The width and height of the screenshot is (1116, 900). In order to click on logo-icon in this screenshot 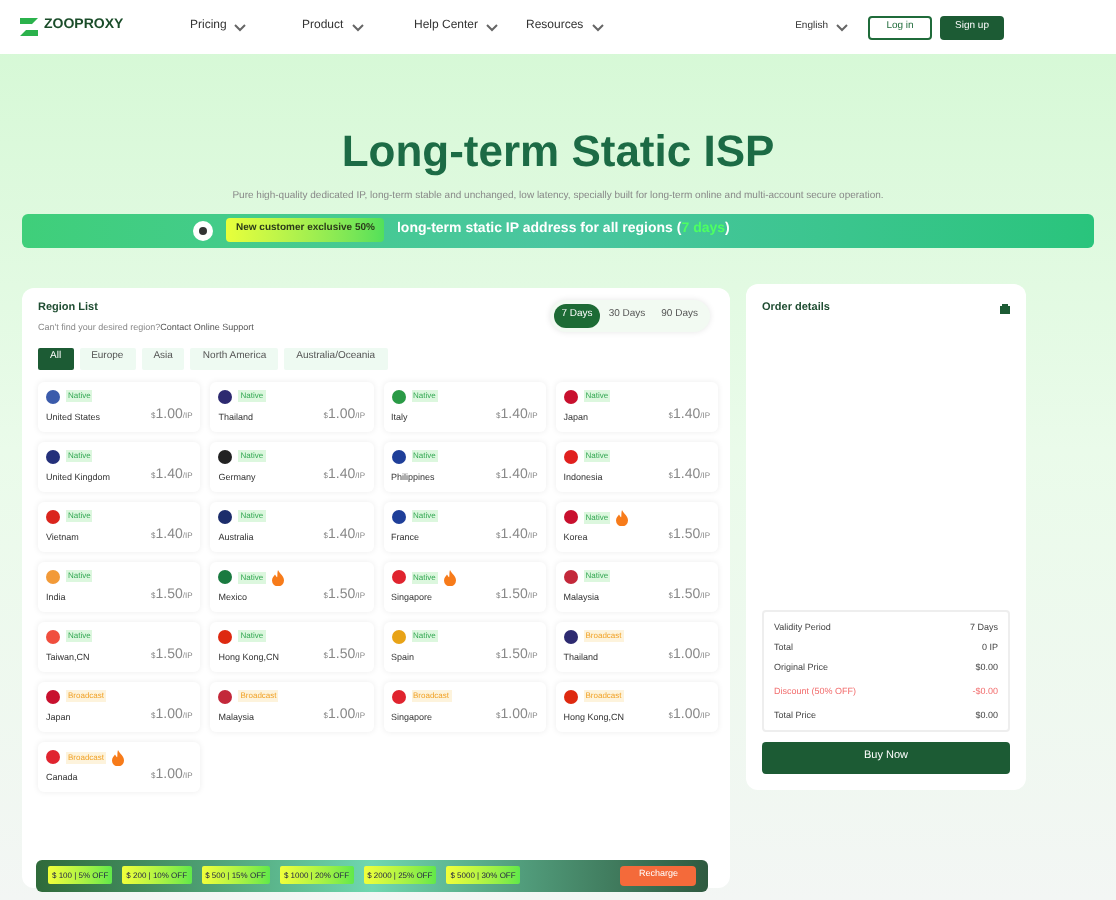, I will do `click(29, 27)`.